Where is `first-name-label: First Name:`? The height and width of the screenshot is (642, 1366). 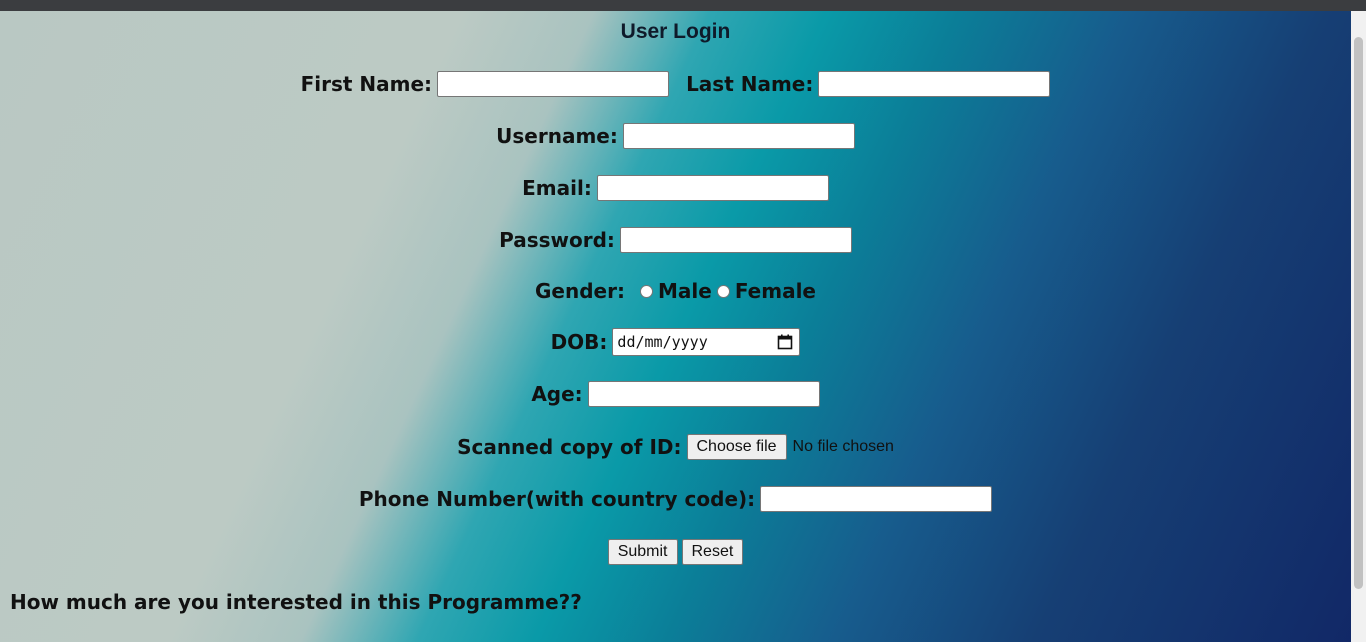 first-name-label: First Name: is located at coordinates (366, 84).